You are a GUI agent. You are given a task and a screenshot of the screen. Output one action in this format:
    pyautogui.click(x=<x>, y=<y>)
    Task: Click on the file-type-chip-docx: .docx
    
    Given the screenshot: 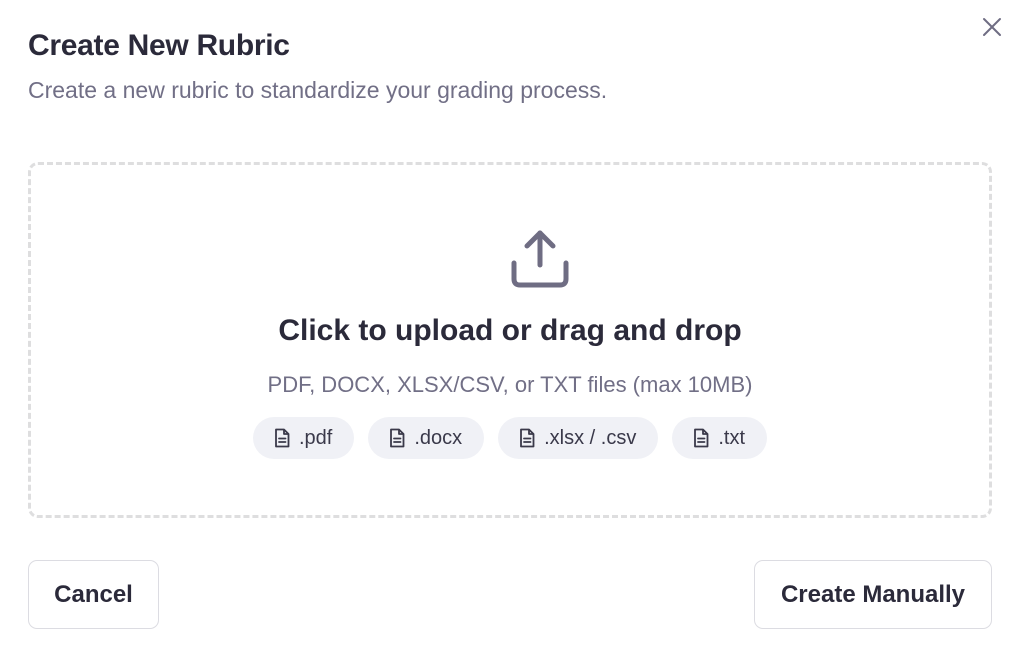 What is the action you would take?
    pyautogui.click(x=426, y=438)
    